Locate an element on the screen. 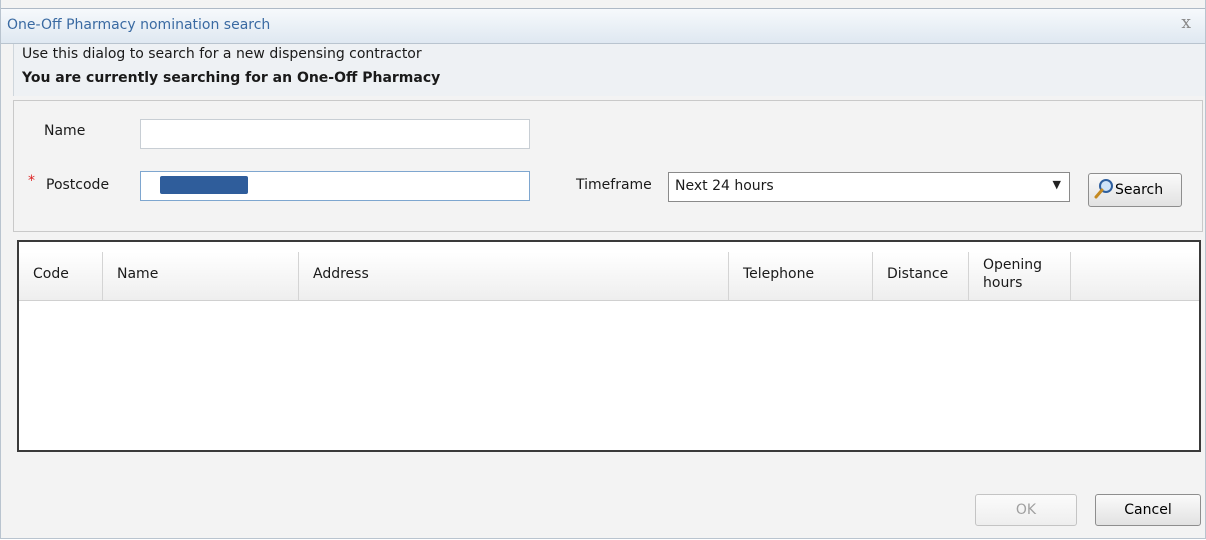 Image resolution: width=1206 pixels, height=540 pixels. column-header-telephone: Telephone is located at coordinates (801, 276).